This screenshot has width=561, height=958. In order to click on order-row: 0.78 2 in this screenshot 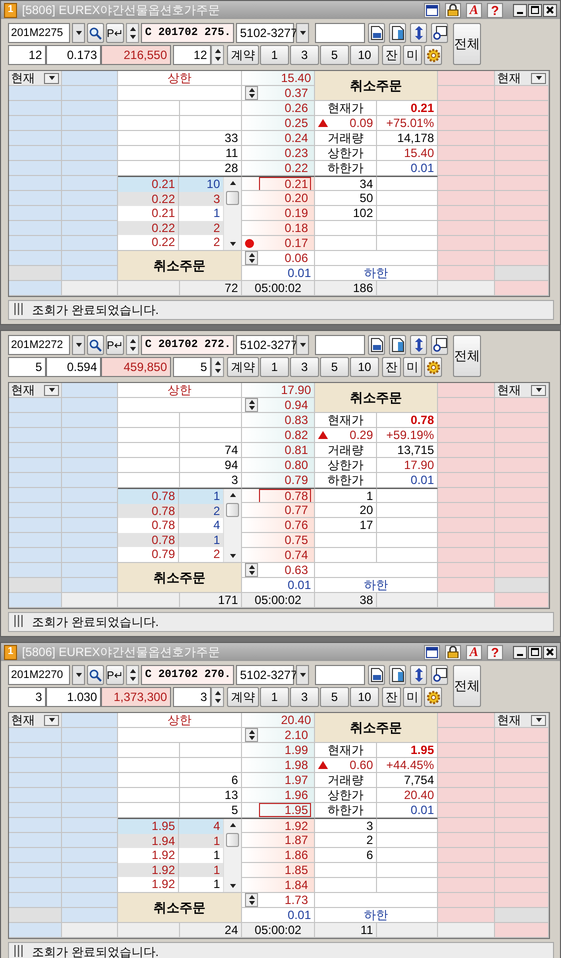, I will do `click(170, 511)`.